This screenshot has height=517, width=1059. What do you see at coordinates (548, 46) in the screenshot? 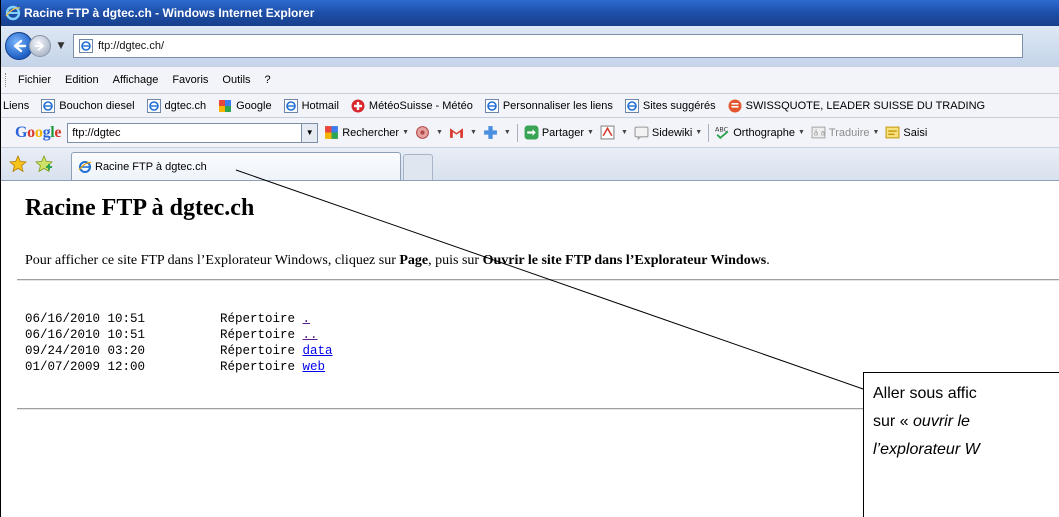
I see `address-bar: ftp://dgtec.ch/` at bounding box center [548, 46].